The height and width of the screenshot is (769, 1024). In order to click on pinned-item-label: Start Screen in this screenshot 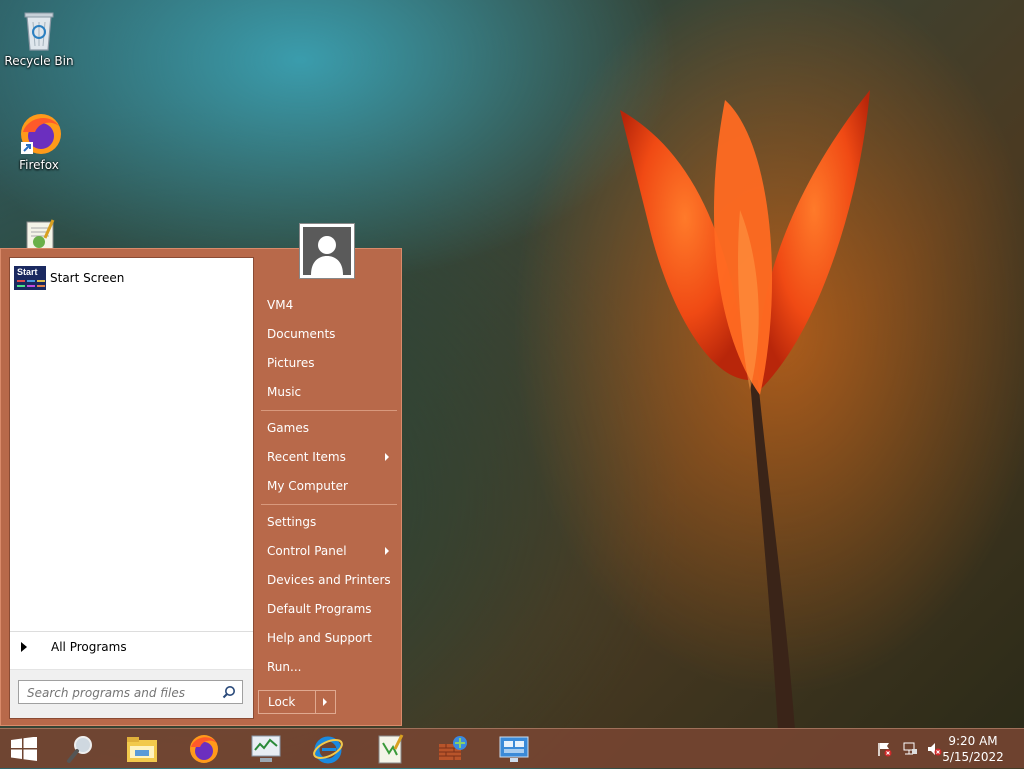, I will do `click(87, 278)`.